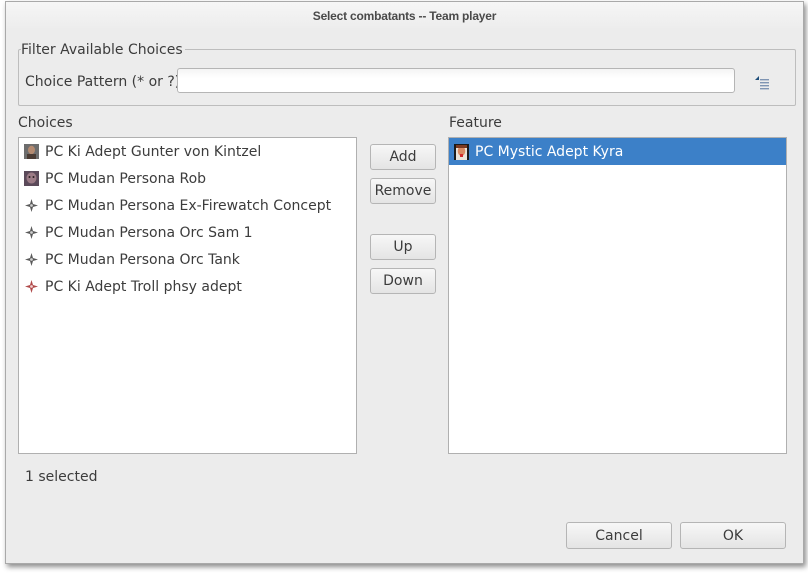  Describe the element at coordinates (456, 80) in the screenshot. I see `choice-pattern-input` at that location.